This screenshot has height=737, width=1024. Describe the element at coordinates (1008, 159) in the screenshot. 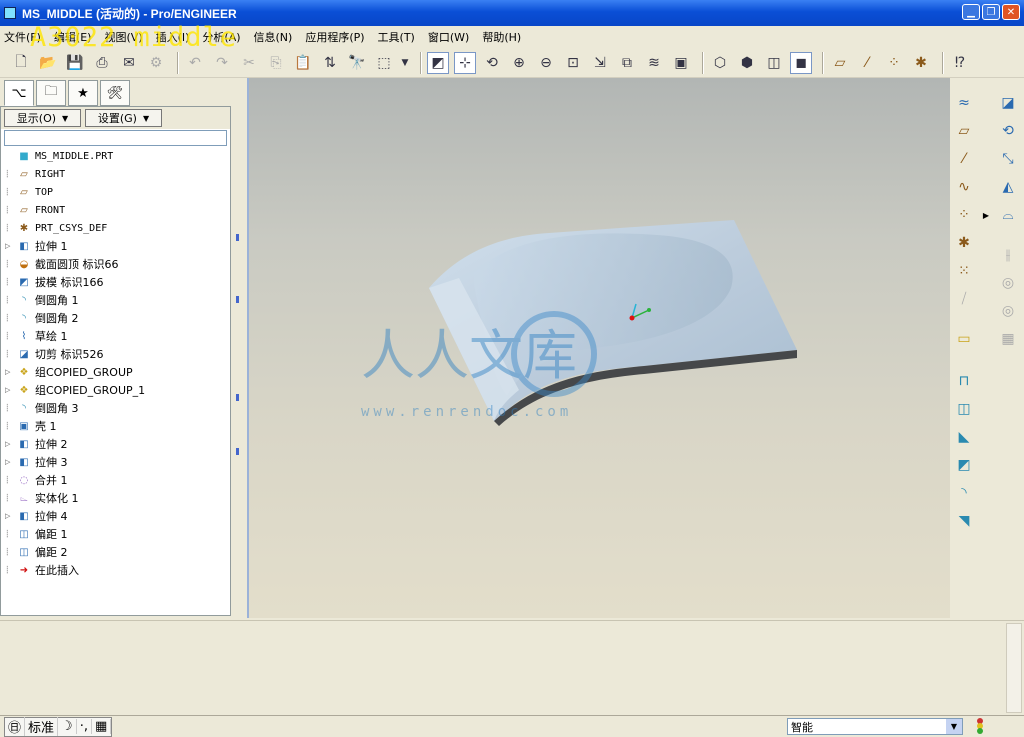

I see `sweep-tool-icon: ⤡` at that location.